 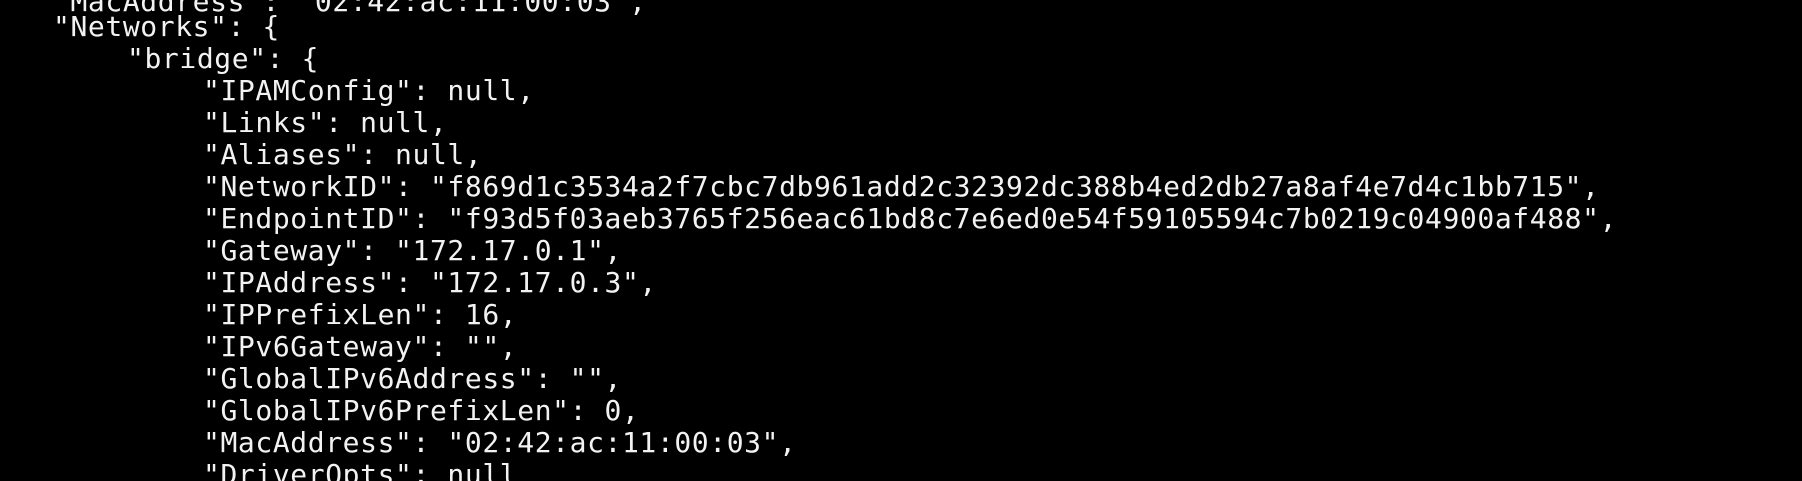 I want to click on terminal-line-ipamconfig: "IPAMConfig": null,, so click(x=369, y=90).